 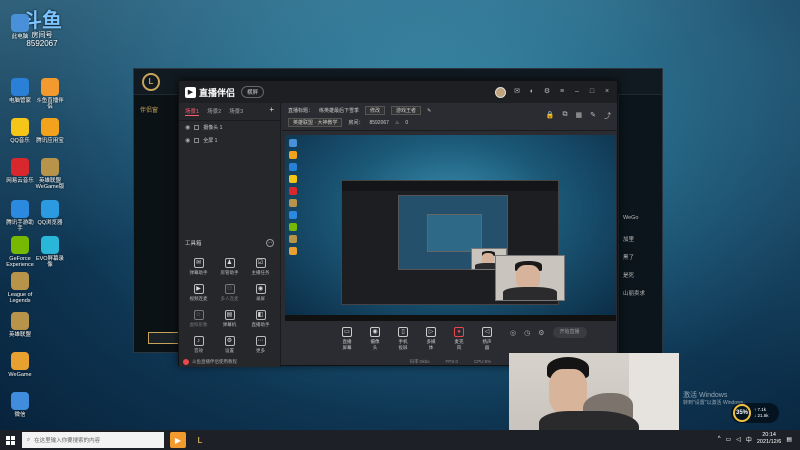 What do you see at coordinates (550, 116) in the screenshot?
I see `lock-icon: 🔒` at bounding box center [550, 116].